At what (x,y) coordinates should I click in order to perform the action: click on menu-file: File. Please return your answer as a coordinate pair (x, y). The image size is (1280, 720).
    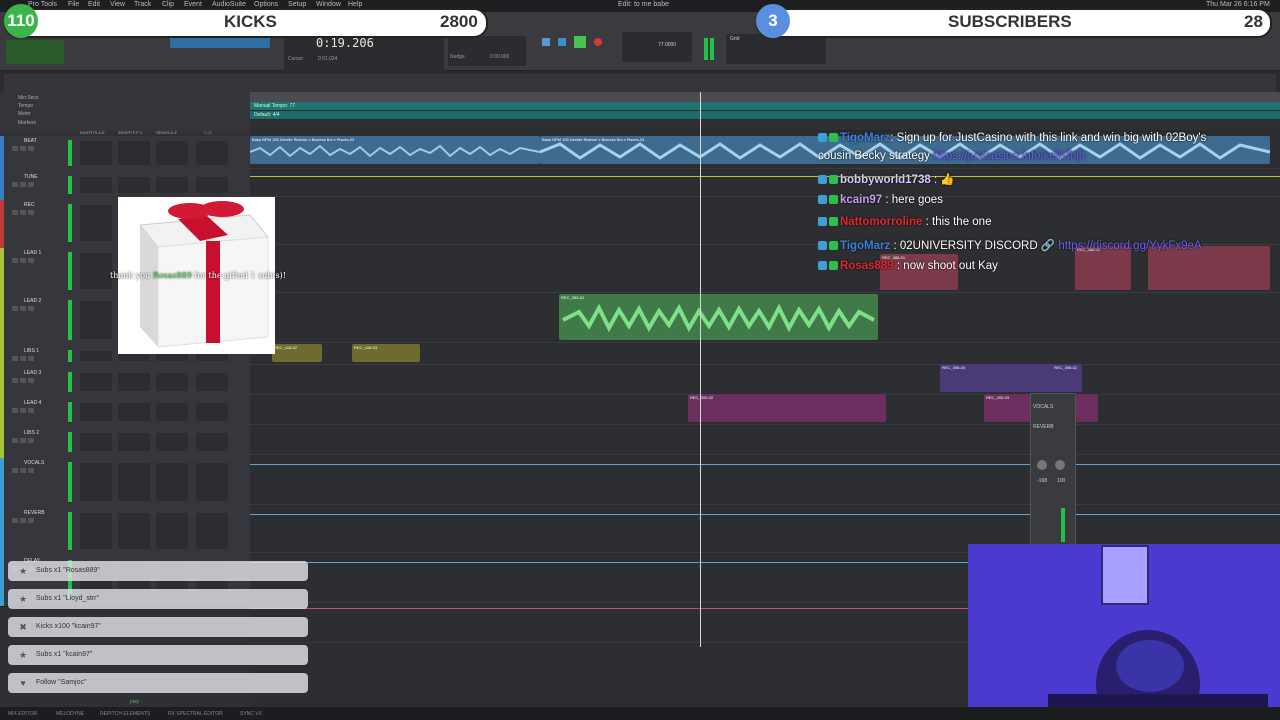
    Looking at the image, I should click on (73, 4).